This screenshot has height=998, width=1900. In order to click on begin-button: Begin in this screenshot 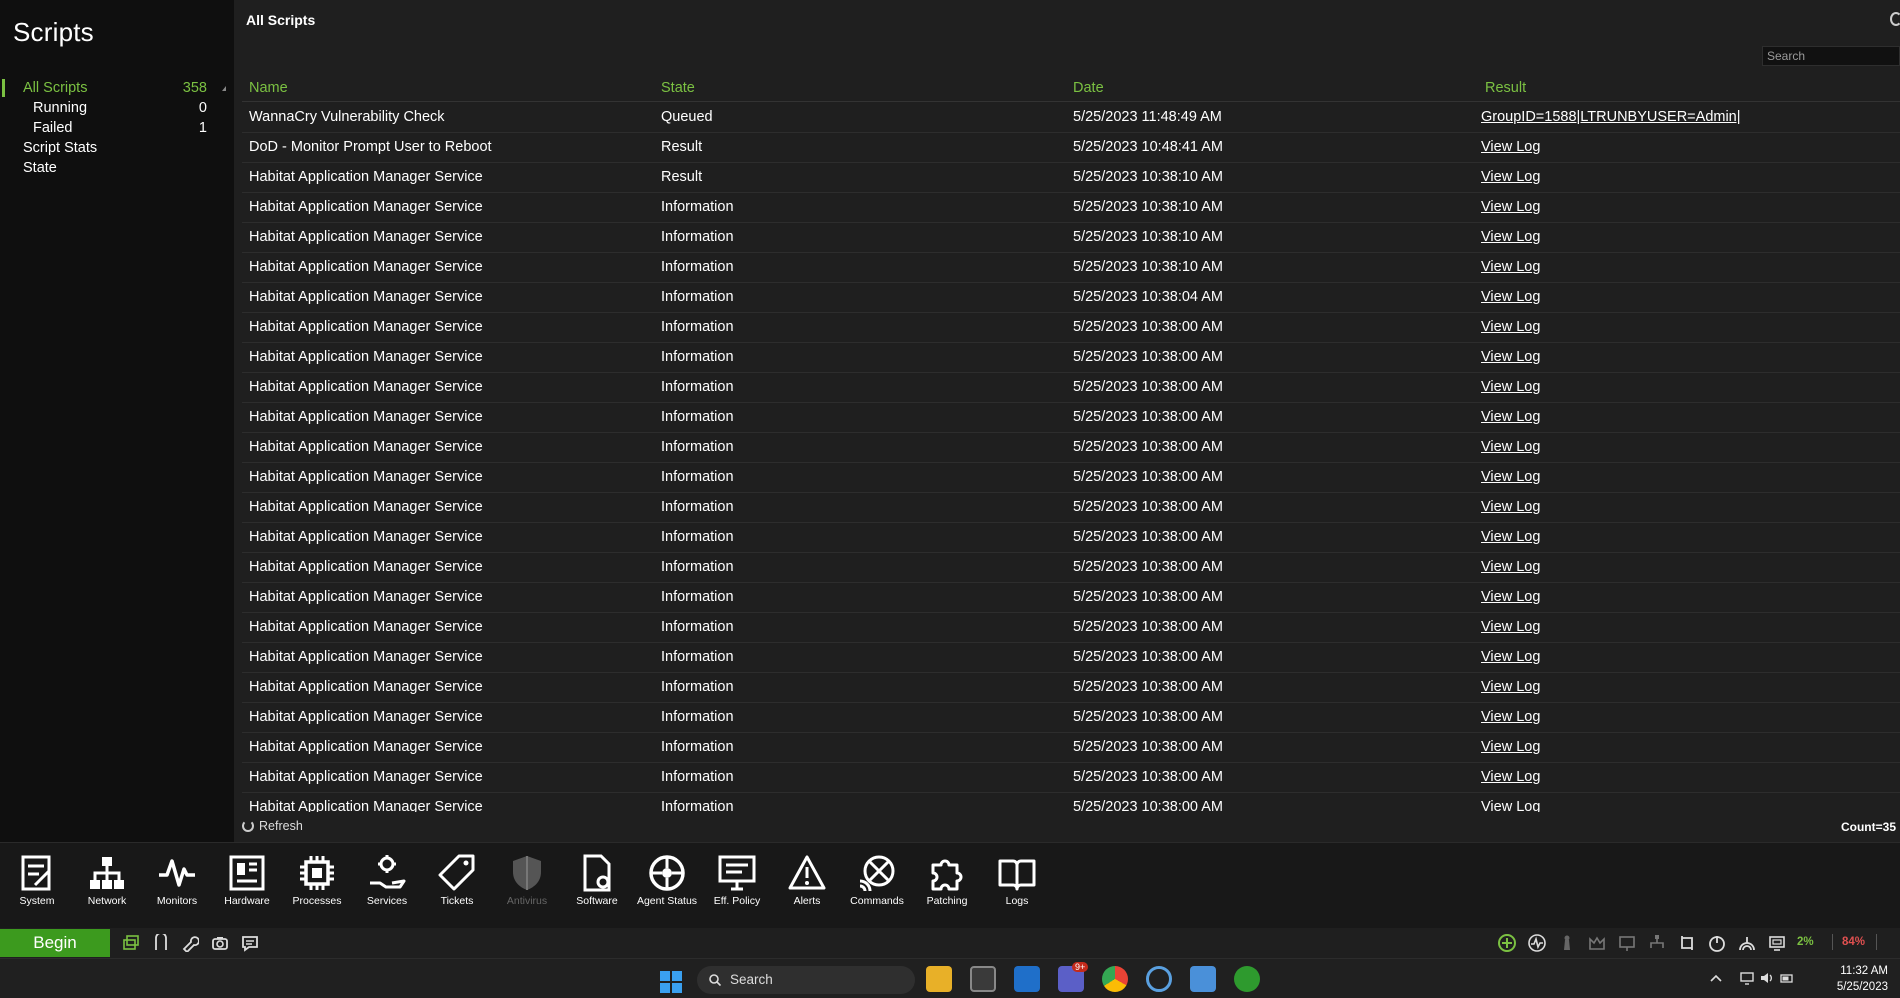, I will do `click(55, 943)`.